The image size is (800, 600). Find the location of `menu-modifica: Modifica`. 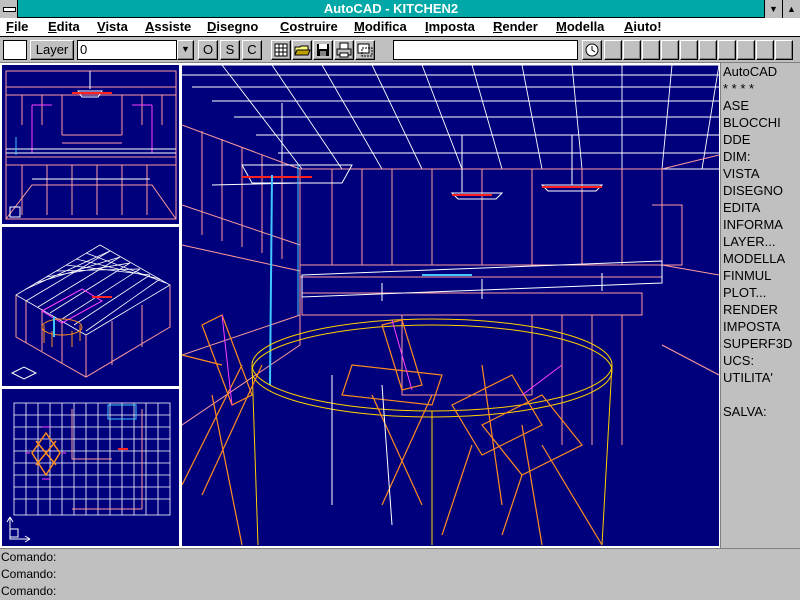

menu-modifica: Modifica is located at coordinates (380, 26).